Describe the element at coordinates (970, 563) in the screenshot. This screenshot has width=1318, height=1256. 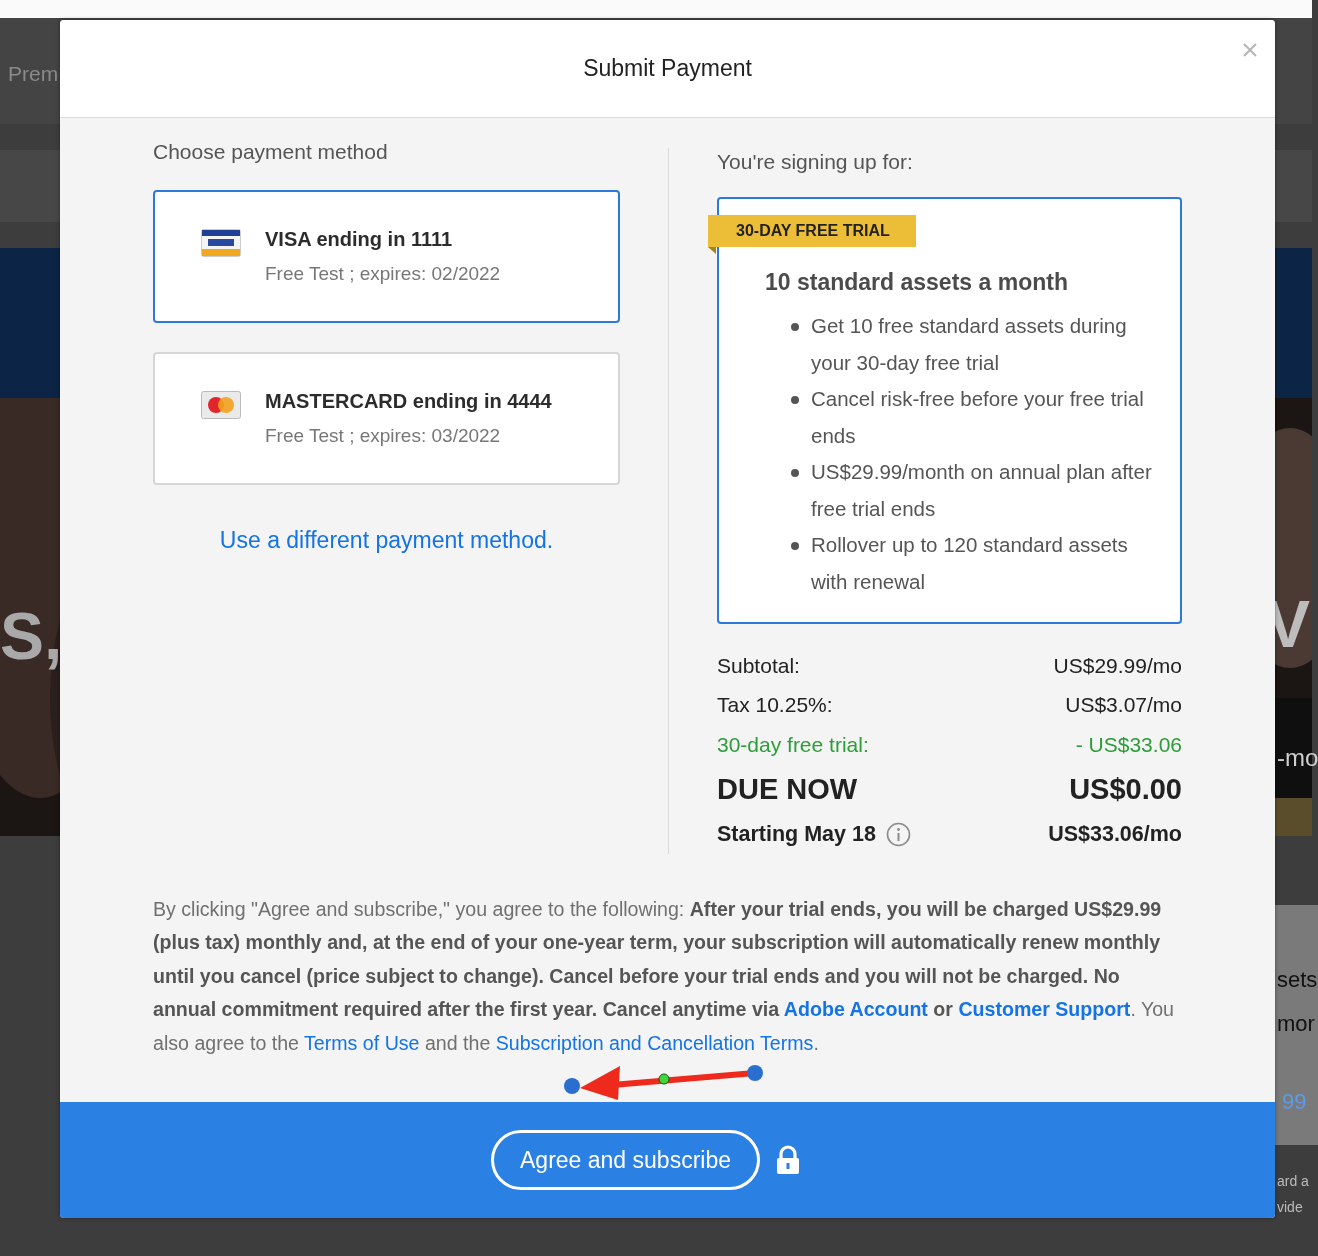
I see `plan-feature: Rollover up to 120 standard assets with renewal` at that location.